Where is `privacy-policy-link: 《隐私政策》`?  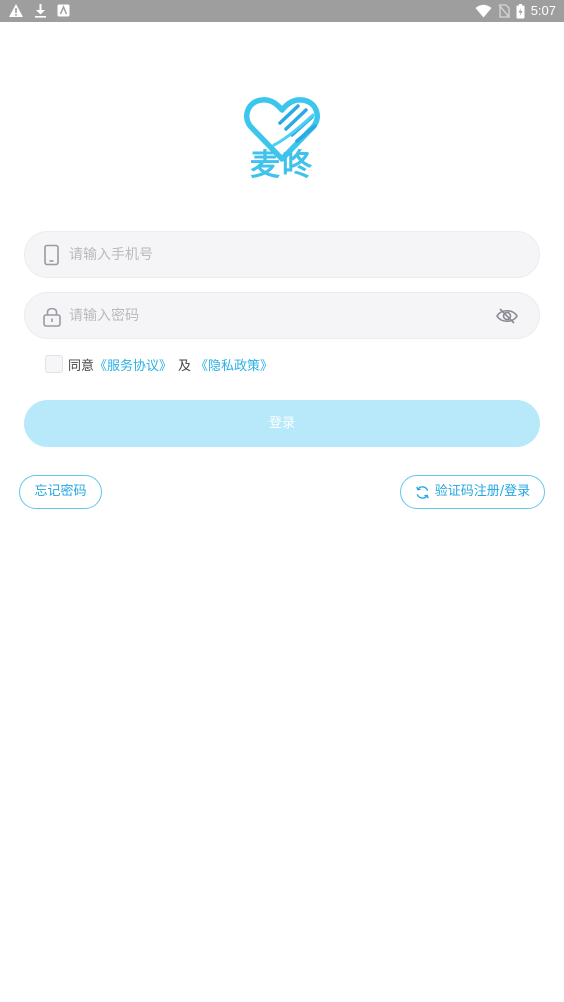
privacy-policy-link: 《隐私政策》 is located at coordinates (234, 364).